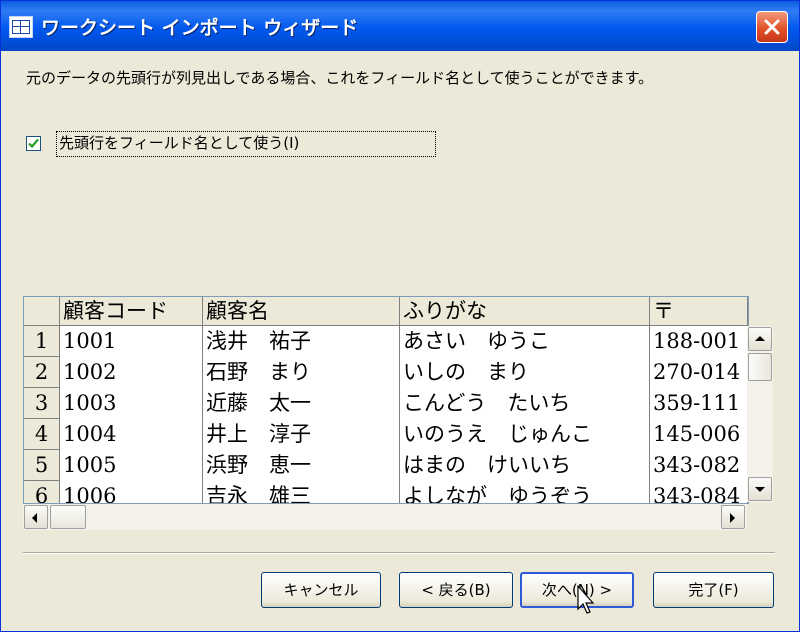  I want to click on mouse-pointer-icon, so click(586, 599).